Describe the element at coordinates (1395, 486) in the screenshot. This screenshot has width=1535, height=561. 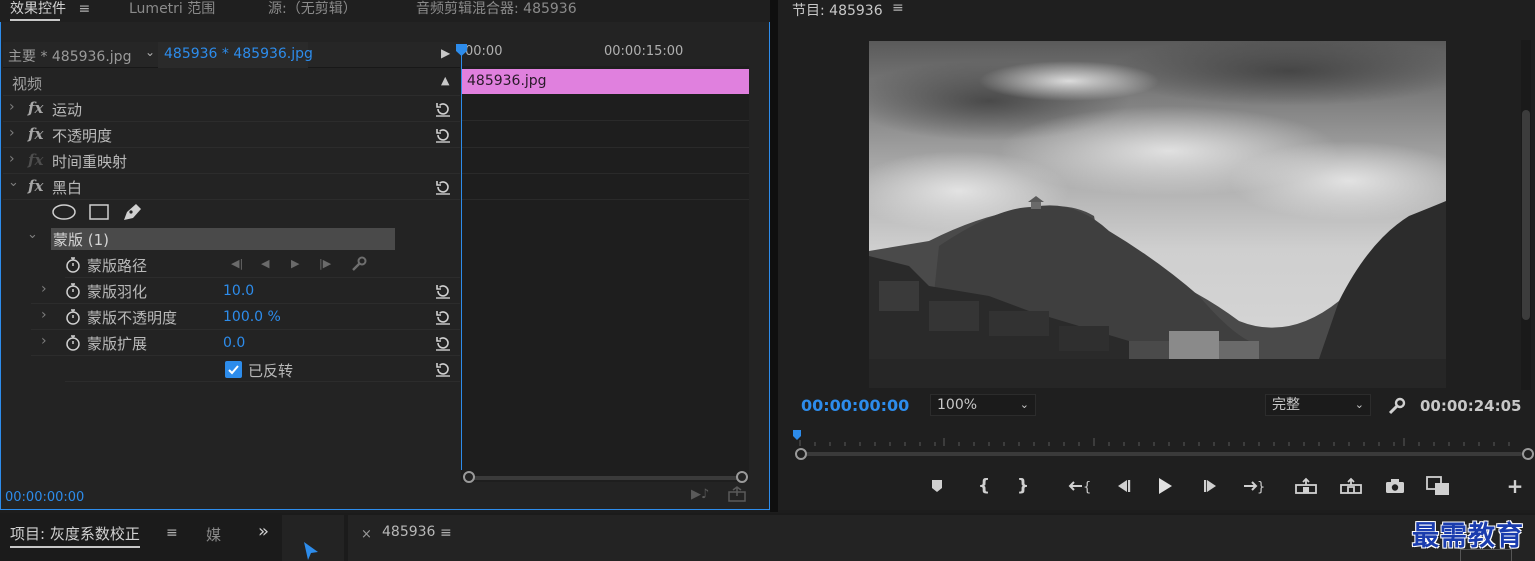
I see `camera-icon` at that location.